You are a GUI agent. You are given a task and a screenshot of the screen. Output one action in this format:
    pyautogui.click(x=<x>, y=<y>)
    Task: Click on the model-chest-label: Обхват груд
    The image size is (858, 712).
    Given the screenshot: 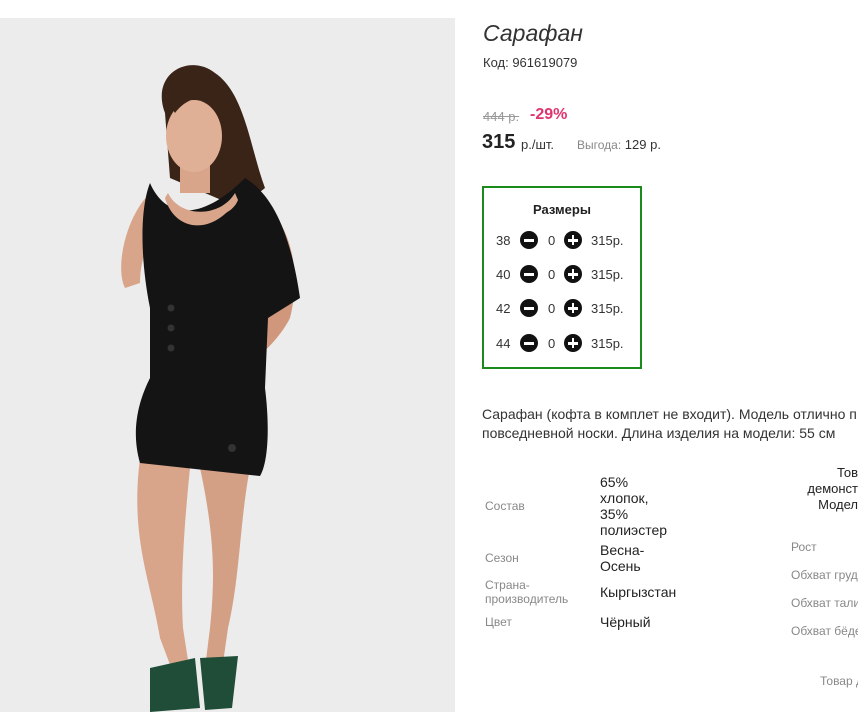 What is the action you would take?
    pyautogui.click(x=824, y=575)
    